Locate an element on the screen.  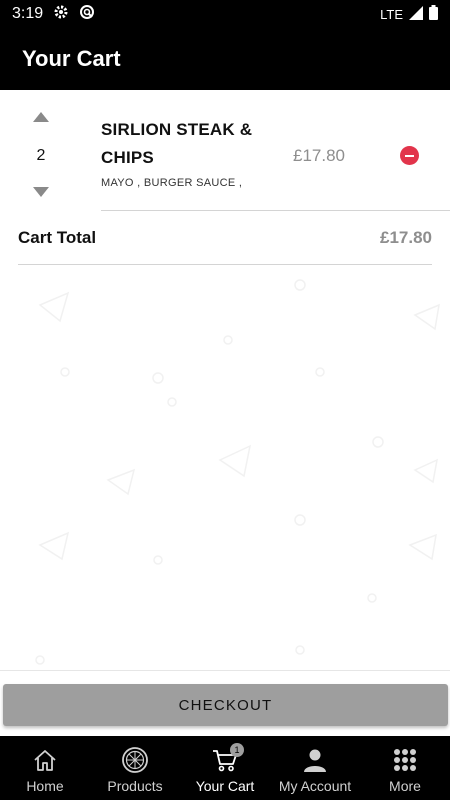
item-options: MAYO , BURGER SAUCE , is located at coordinates (172, 183).